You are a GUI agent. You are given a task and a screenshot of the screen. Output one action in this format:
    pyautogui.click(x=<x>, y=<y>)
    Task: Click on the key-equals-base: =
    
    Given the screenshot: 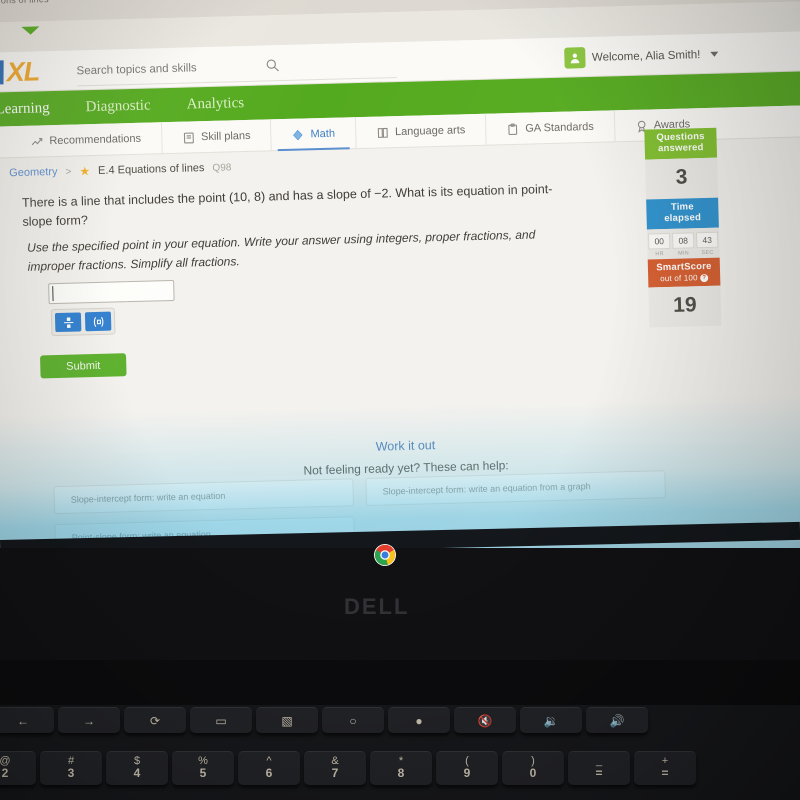 What is the action you would take?
    pyautogui.click(x=665, y=773)
    